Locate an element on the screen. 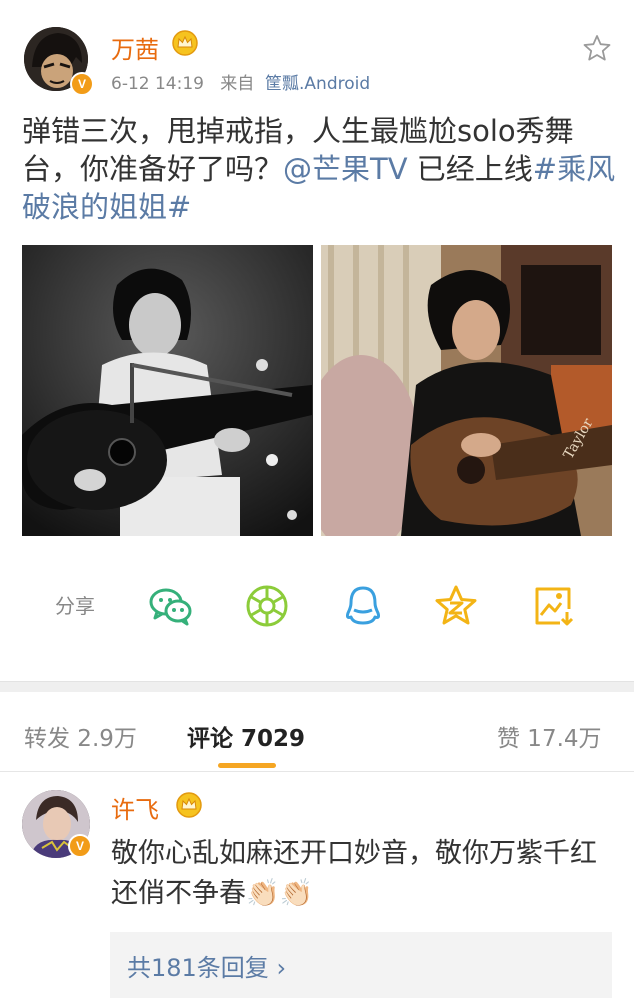  tabs-divider is located at coordinates (317, 771).